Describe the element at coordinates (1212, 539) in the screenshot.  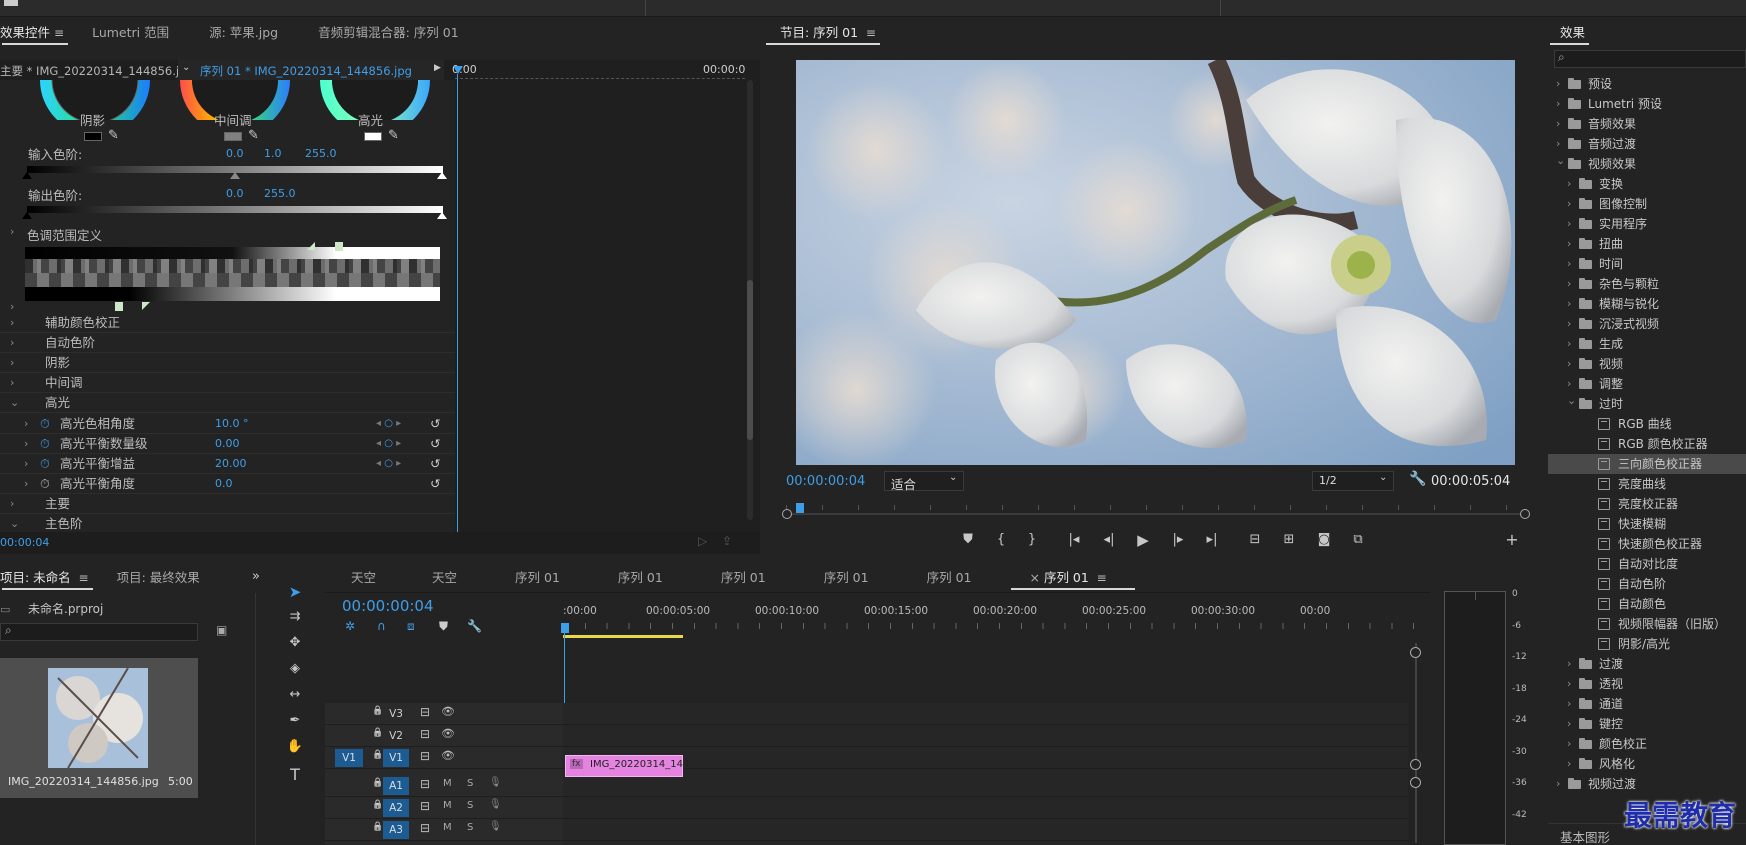
I see `go-to-out-icon: ▸|` at that location.